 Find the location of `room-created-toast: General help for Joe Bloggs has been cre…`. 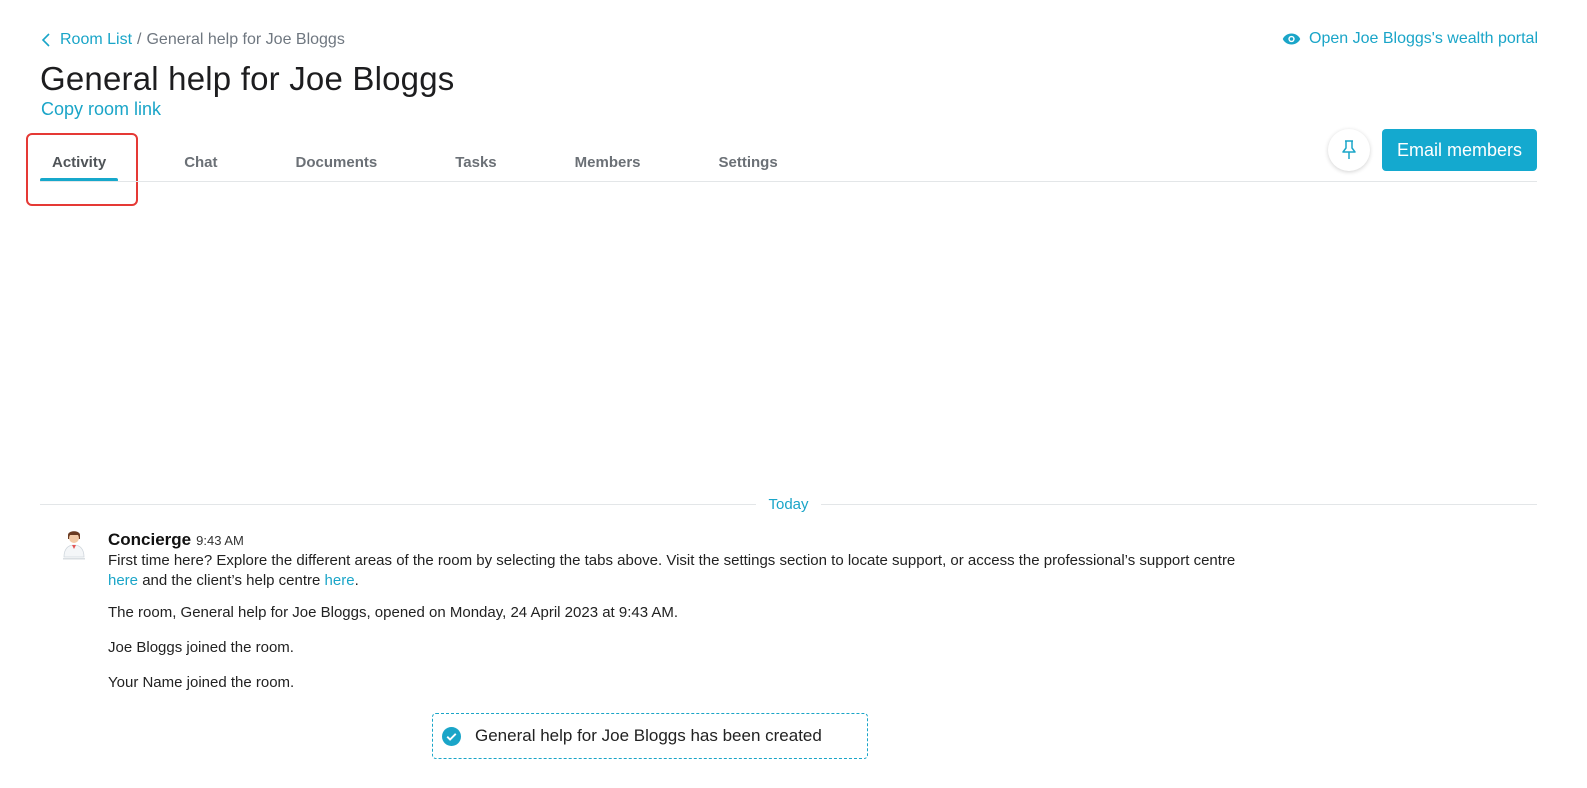

room-created-toast: General help for Joe Bloggs has been cre… is located at coordinates (650, 736).